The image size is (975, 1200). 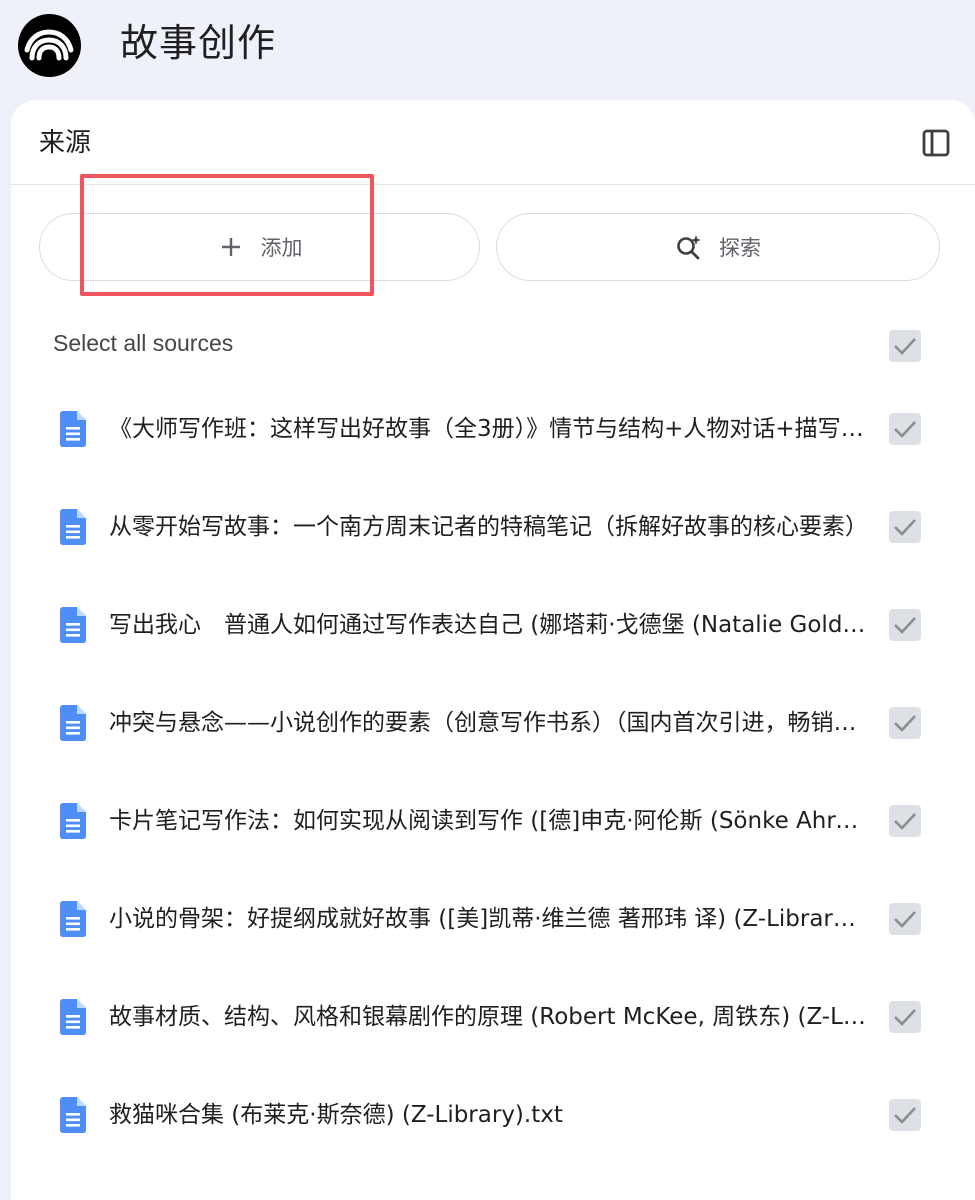 What do you see at coordinates (281, 248) in the screenshot?
I see `add-source-label: 添加` at bounding box center [281, 248].